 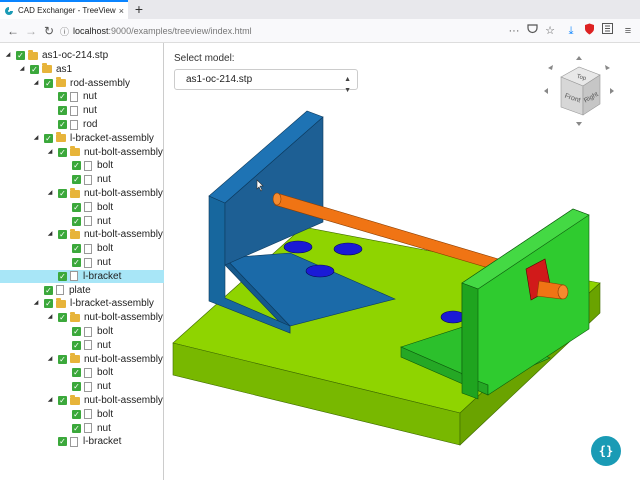 I want to click on forward-button: →, so click(x=31, y=31).